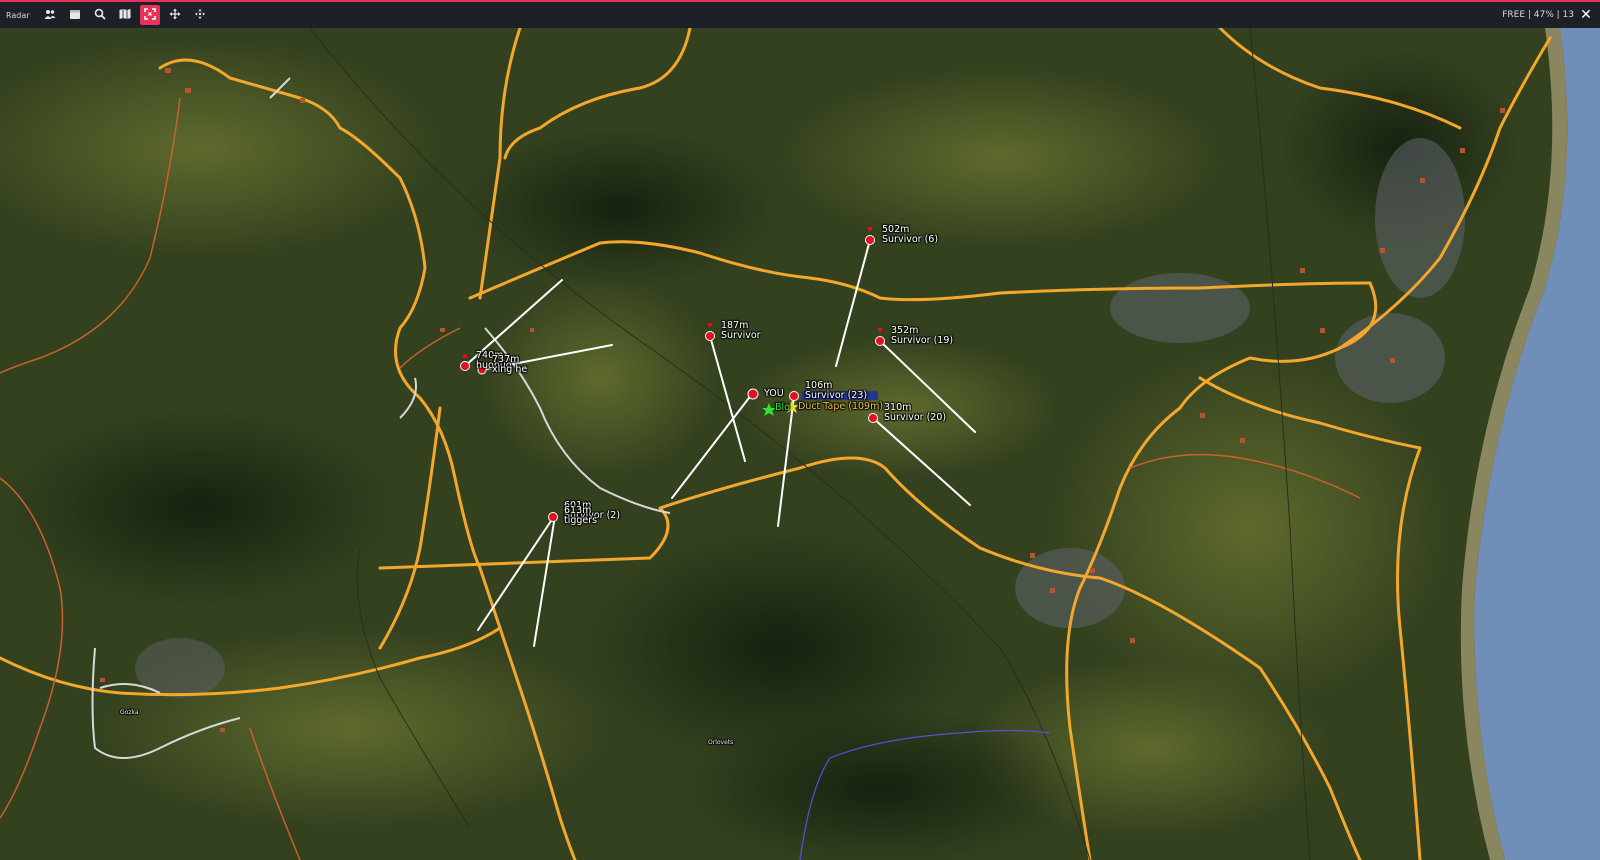 The width and height of the screenshot is (1600, 860). I want to click on map-button, so click(125, 15).